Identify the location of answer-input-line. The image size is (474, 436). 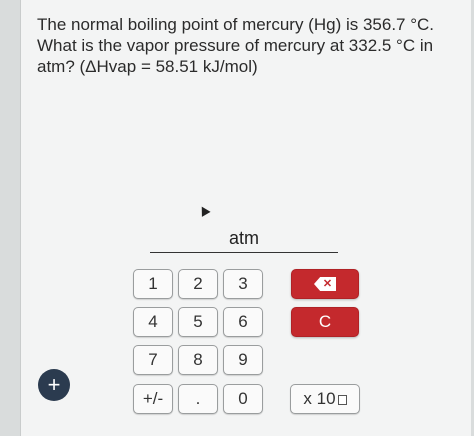
(244, 252).